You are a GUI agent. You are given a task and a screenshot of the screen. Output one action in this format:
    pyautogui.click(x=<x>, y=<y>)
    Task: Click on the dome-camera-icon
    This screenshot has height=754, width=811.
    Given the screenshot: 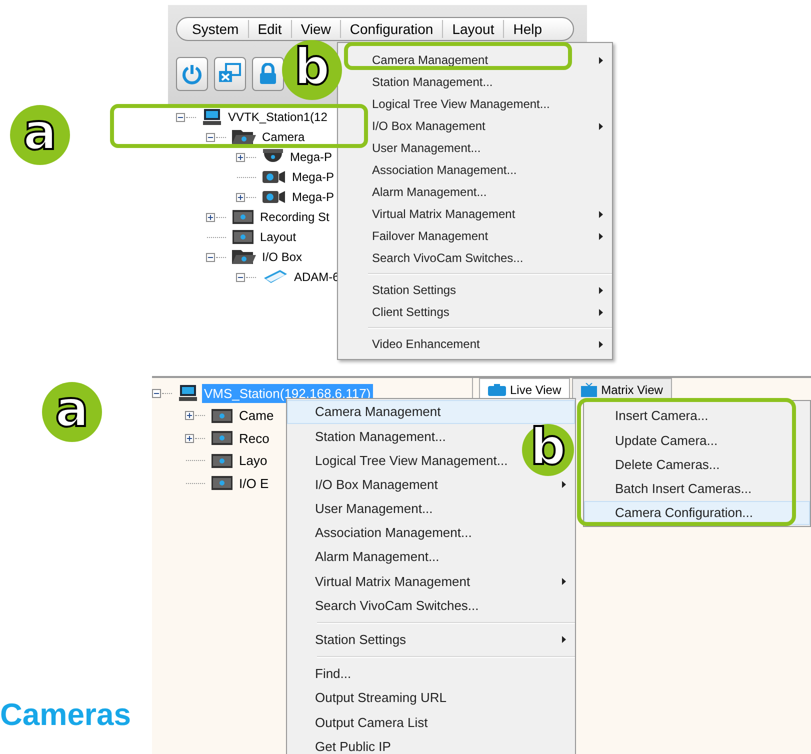 What is the action you would take?
    pyautogui.click(x=273, y=157)
    